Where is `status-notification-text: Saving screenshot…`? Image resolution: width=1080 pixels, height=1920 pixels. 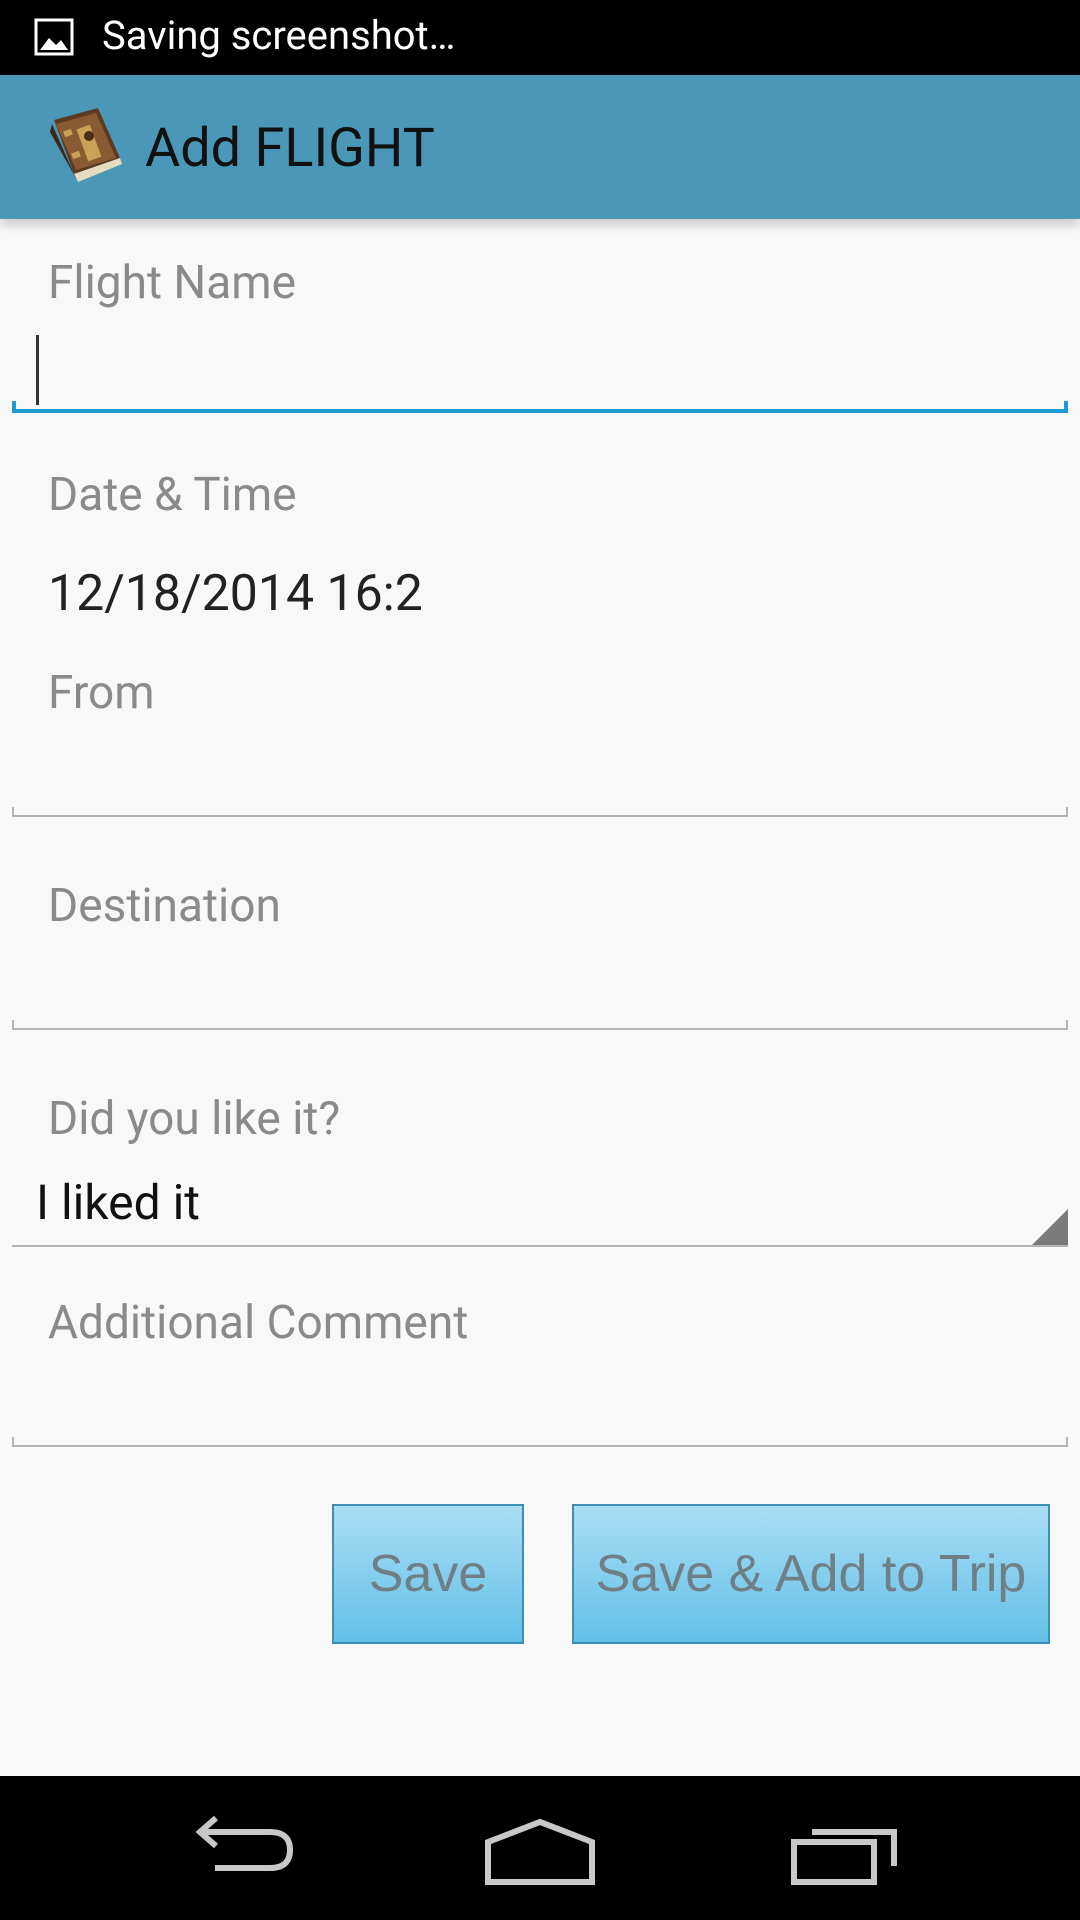
status-notification-text: Saving screenshot… is located at coordinates (279, 35).